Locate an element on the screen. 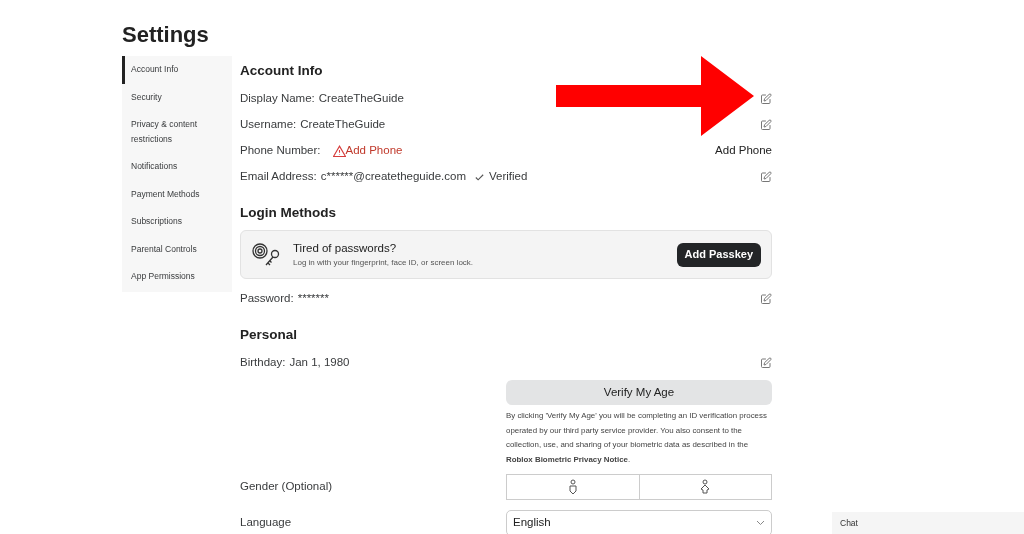 The width and height of the screenshot is (1024, 534). passkey-title: Tired of passwords? is located at coordinates (345, 248).